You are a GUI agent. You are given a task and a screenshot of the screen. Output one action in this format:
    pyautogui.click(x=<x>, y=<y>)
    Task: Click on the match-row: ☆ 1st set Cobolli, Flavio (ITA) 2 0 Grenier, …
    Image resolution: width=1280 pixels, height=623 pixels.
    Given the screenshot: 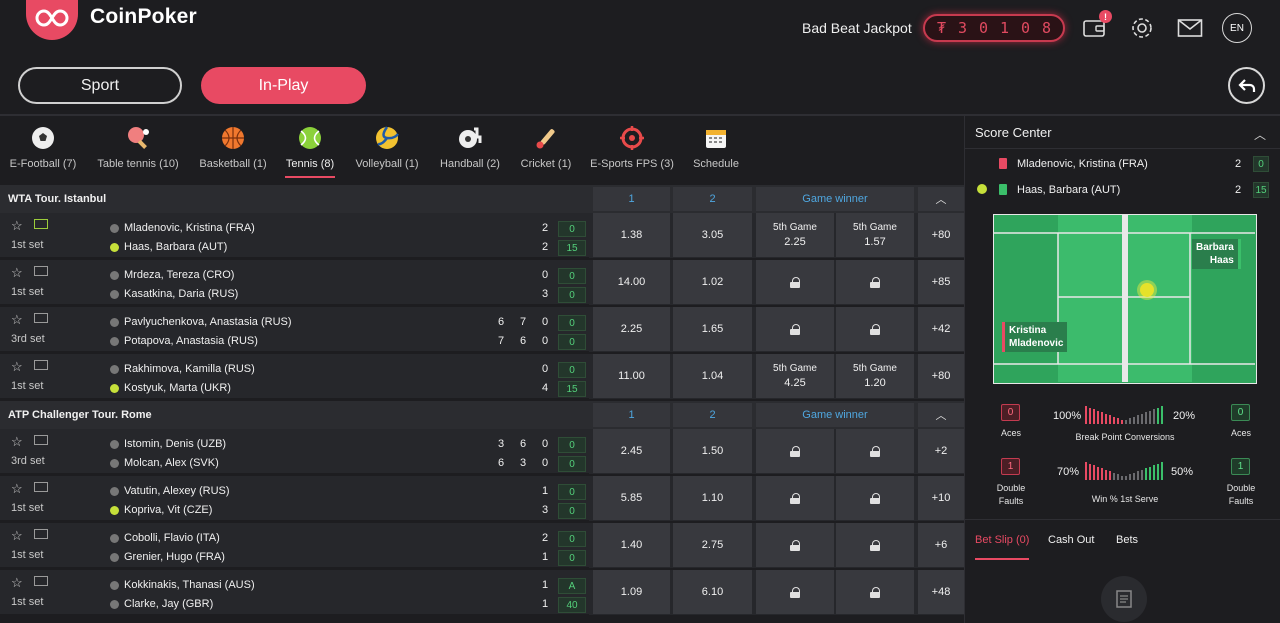 What is the action you would take?
    pyautogui.click(x=482, y=545)
    